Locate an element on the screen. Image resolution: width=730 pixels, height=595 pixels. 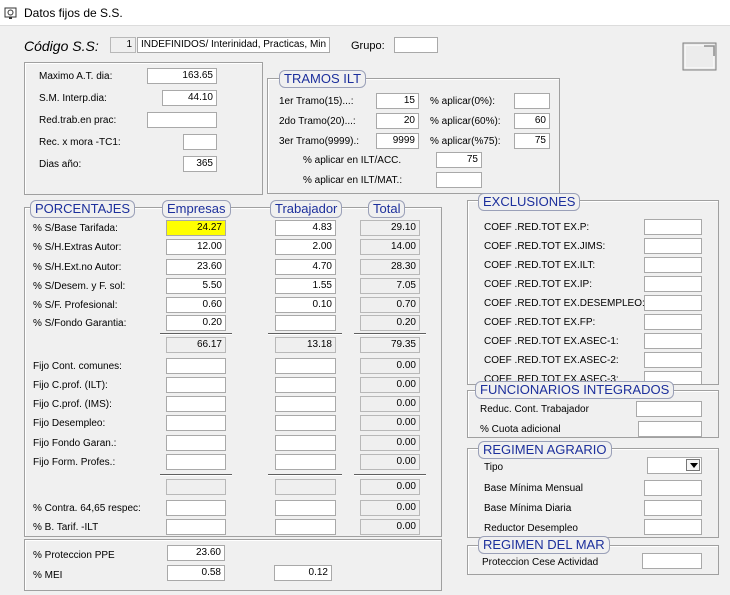
btarif-empresas-field is located at coordinates (196, 527).